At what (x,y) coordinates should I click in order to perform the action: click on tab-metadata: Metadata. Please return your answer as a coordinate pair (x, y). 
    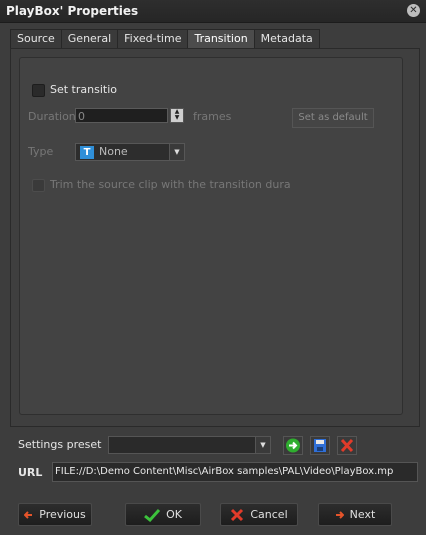
    Looking at the image, I should click on (286, 38).